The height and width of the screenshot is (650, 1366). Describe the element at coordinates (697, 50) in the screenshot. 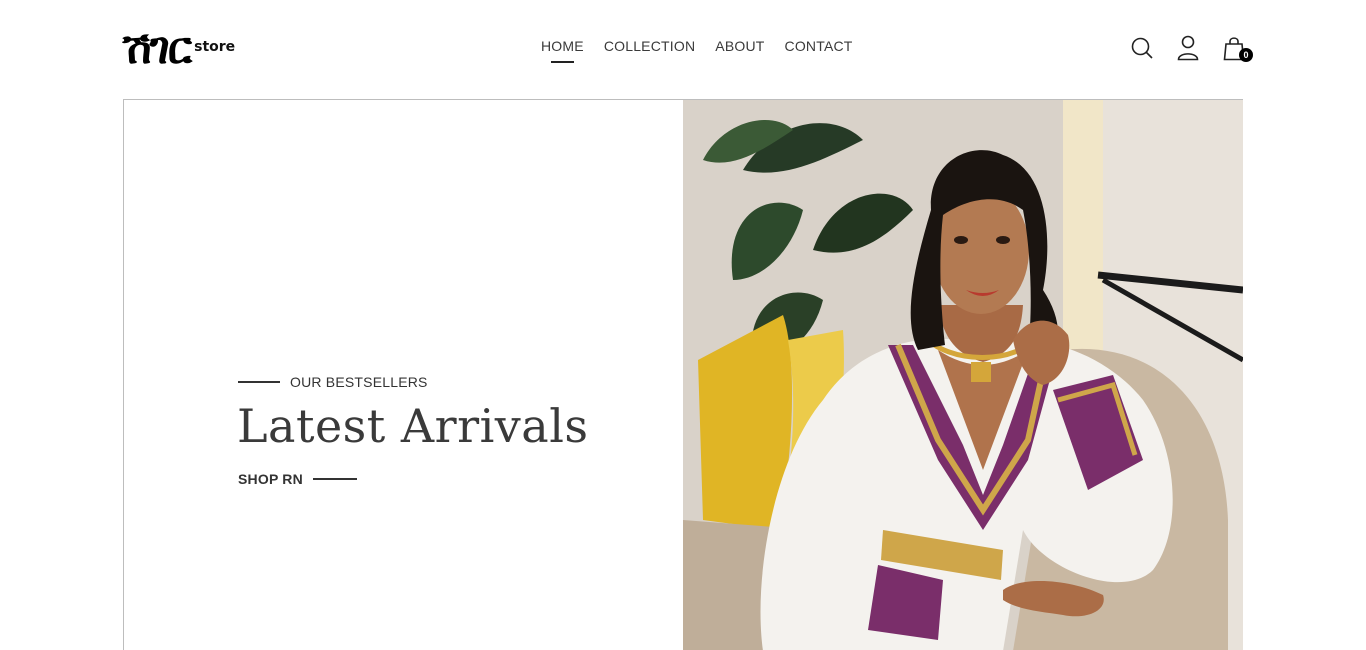

I see `main-nav: HOME COLLECTION ABOUT CONTACT` at that location.